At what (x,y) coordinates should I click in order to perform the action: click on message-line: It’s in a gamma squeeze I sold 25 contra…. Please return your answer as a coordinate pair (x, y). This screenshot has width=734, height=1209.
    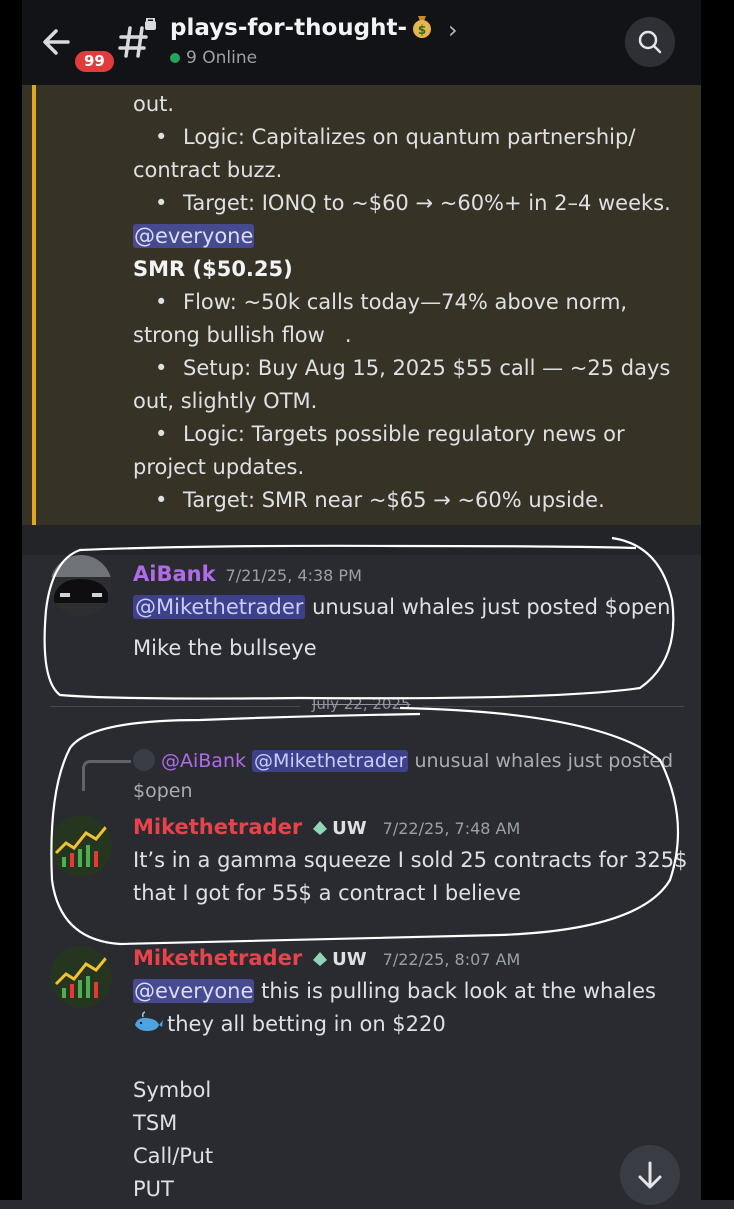
    Looking at the image, I should click on (410, 860).